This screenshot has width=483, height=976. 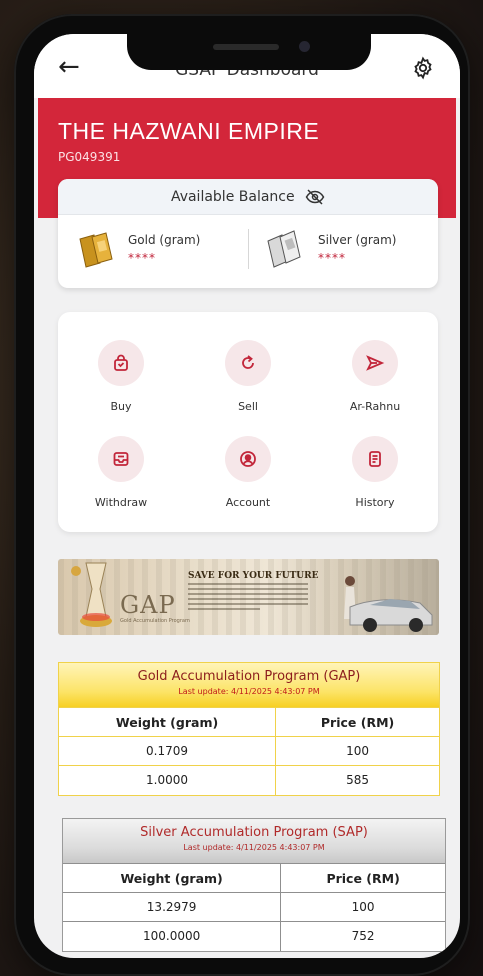 I want to click on table-row: 0.1709 100, so click(x=249, y=751).